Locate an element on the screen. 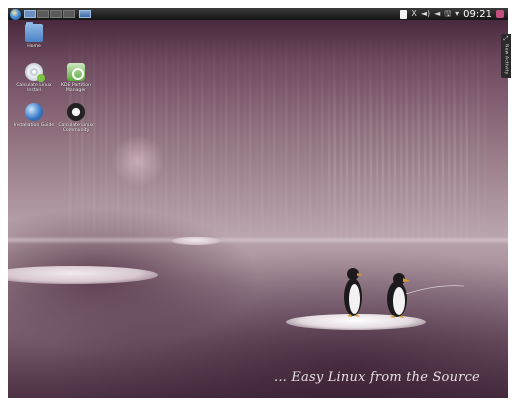  new-activity-label: New Activity is located at coordinates (506, 59).